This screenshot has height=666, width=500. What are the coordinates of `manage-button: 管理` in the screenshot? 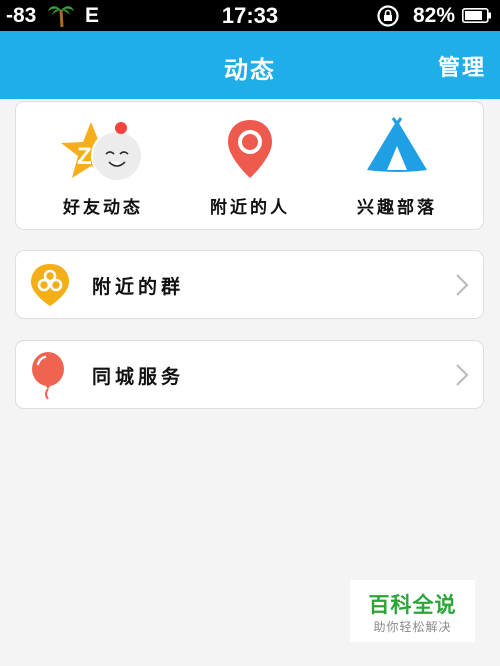 It's located at (462, 66).